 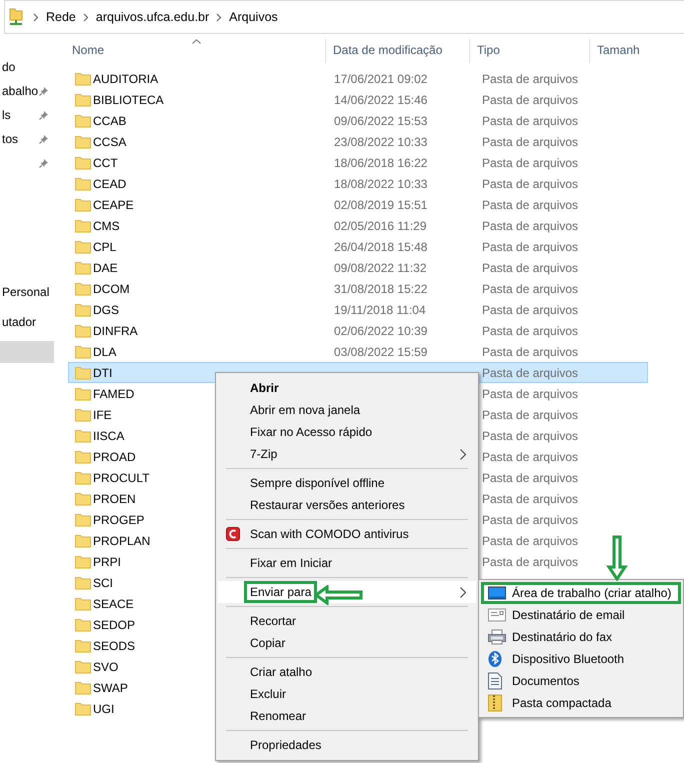 I want to click on date-cell: 09/06/2022 15:53, so click(x=381, y=121).